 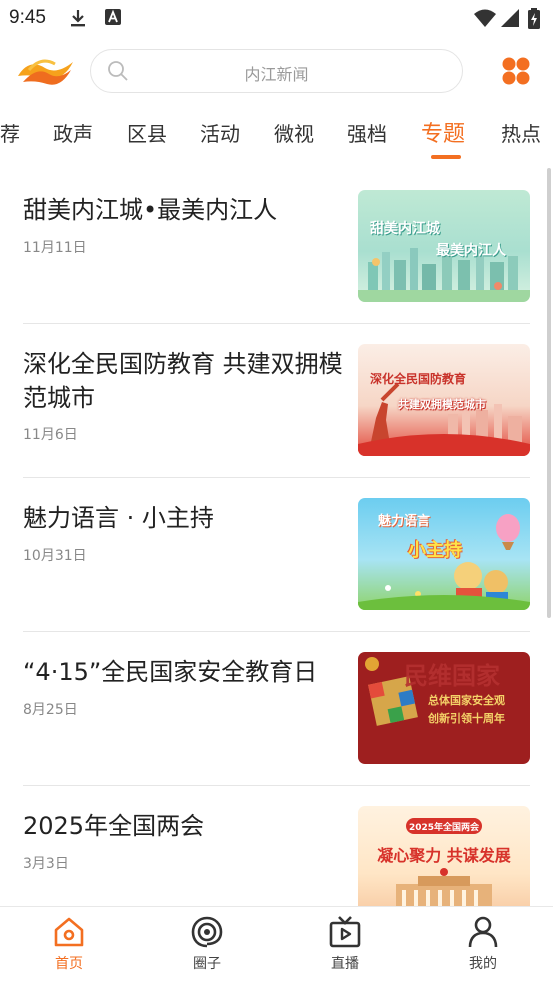 What do you see at coordinates (485, 18) in the screenshot?
I see `wifi-icon` at bounding box center [485, 18].